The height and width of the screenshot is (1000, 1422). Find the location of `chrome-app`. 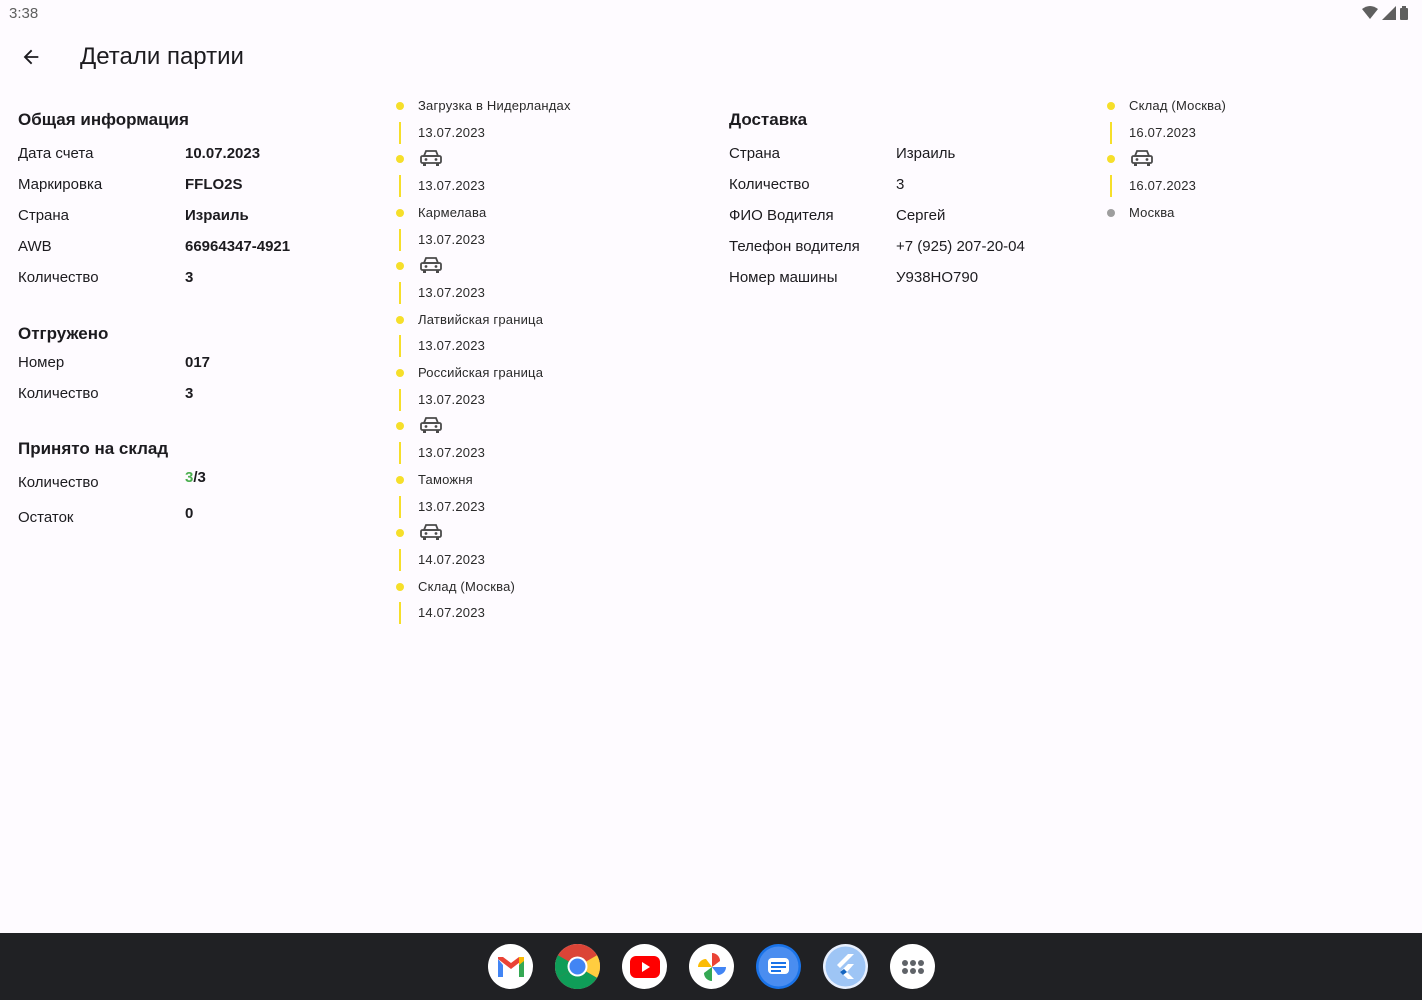

chrome-app is located at coordinates (577, 966).